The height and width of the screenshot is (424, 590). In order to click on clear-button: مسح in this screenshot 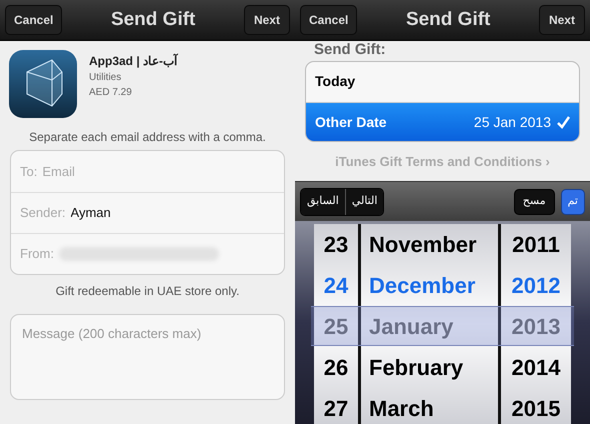, I will do `click(534, 201)`.